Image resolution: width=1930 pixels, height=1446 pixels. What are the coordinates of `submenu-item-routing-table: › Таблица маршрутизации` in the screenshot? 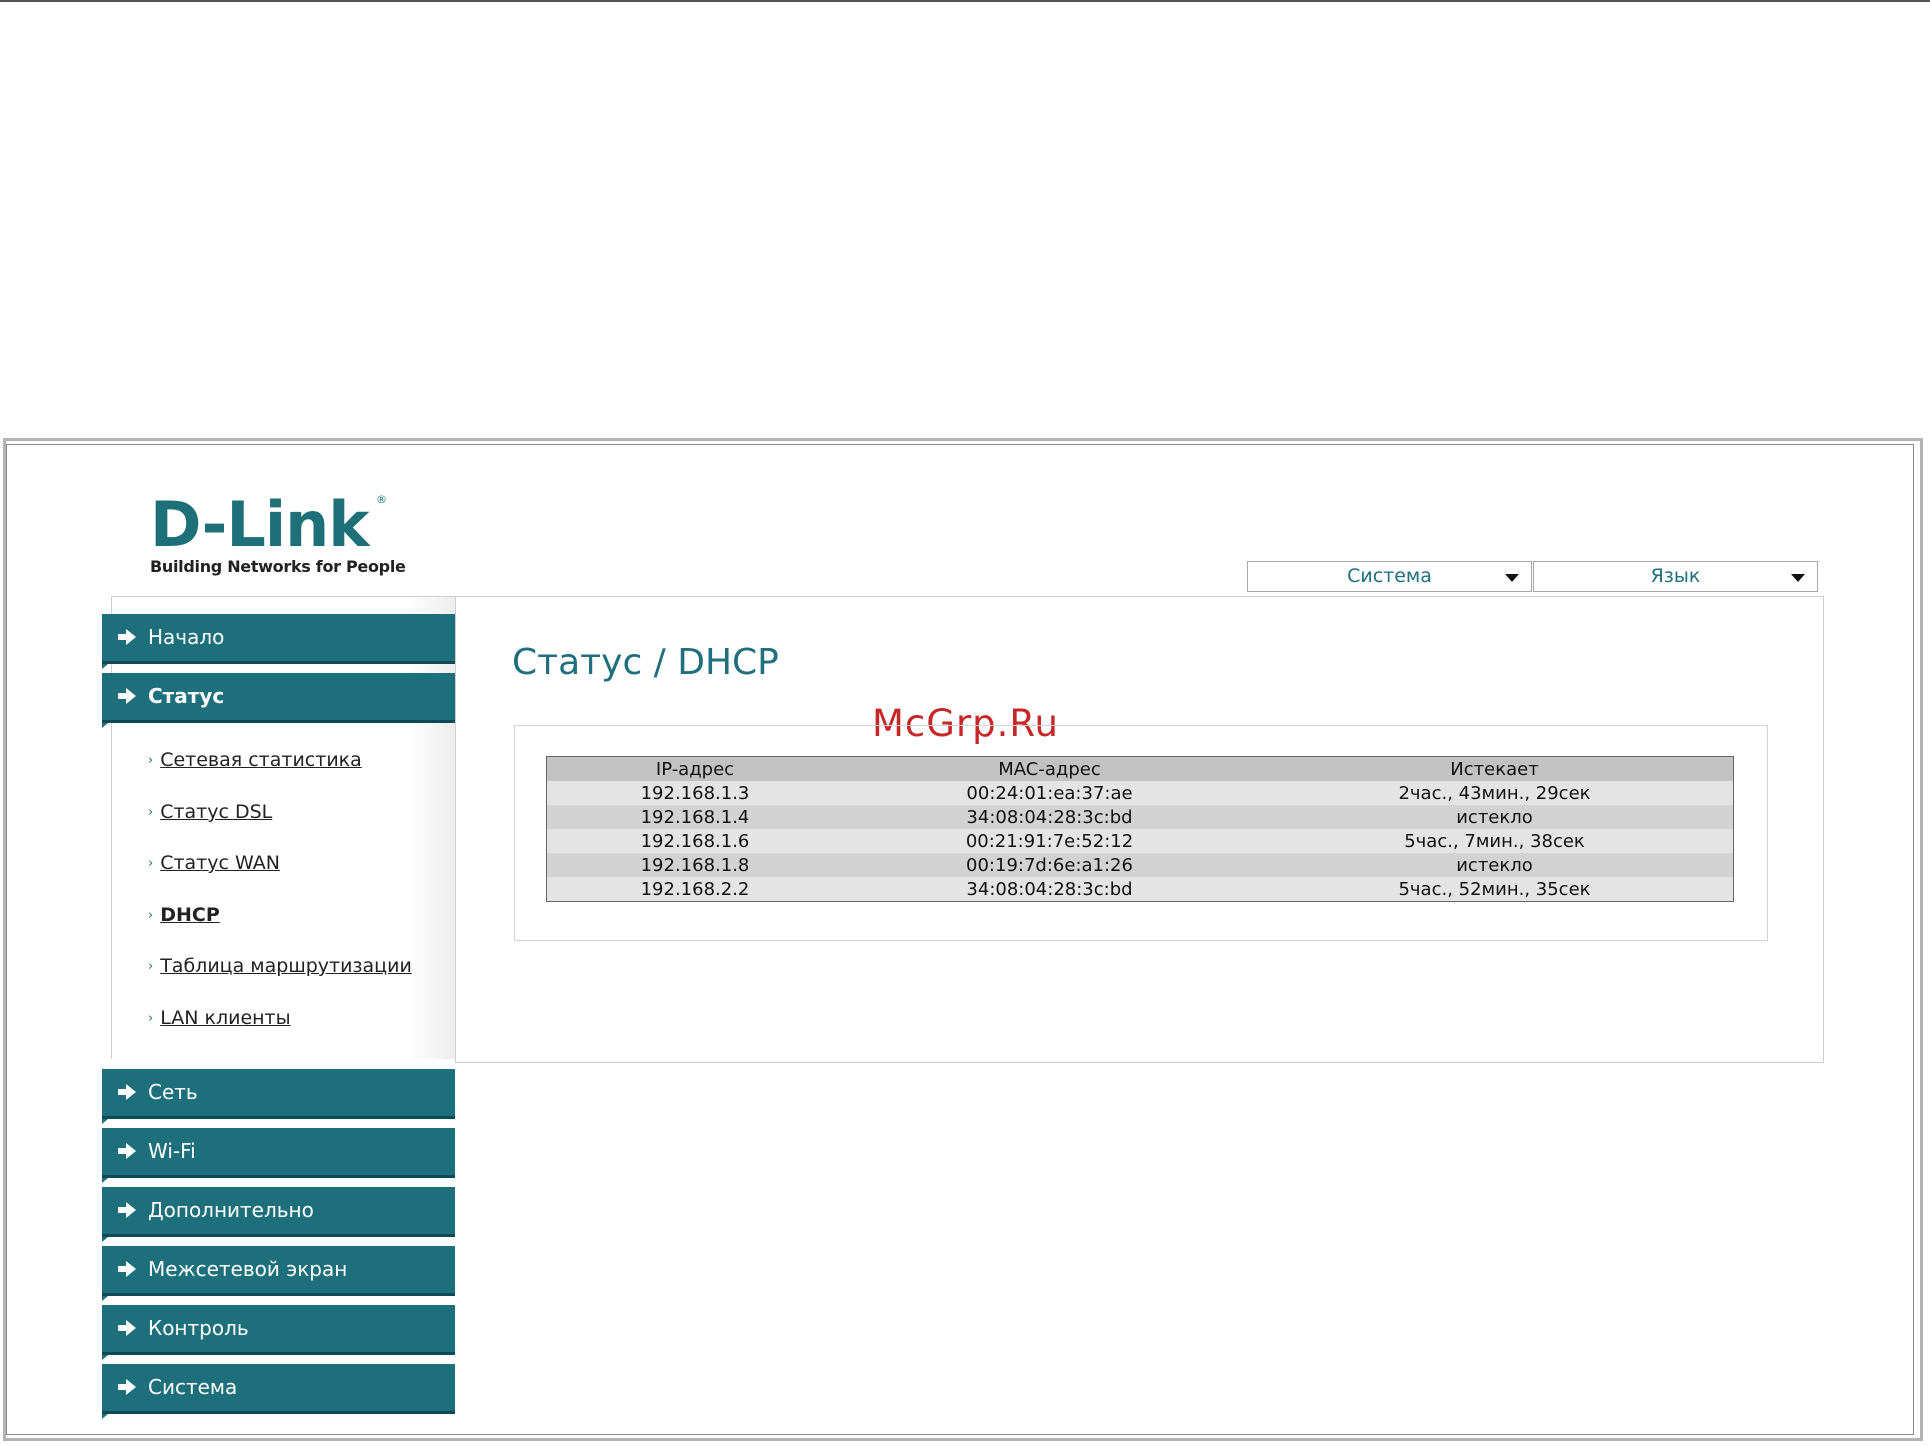 It's located at (280, 966).